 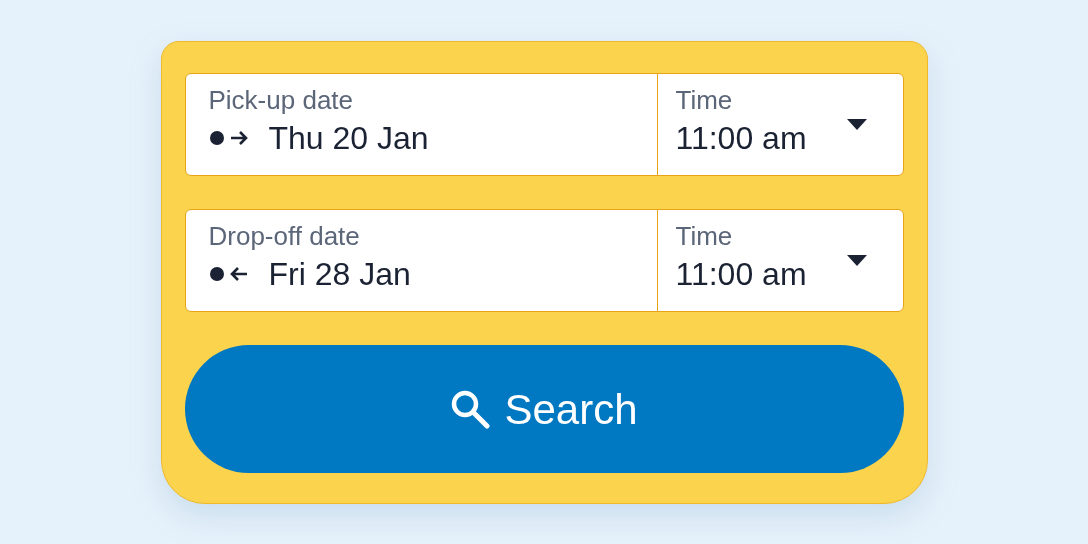 What do you see at coordinates (228, 274) in the screenshot?
I see `dot-arrow-left-icon` at bounding box center [228, 274].